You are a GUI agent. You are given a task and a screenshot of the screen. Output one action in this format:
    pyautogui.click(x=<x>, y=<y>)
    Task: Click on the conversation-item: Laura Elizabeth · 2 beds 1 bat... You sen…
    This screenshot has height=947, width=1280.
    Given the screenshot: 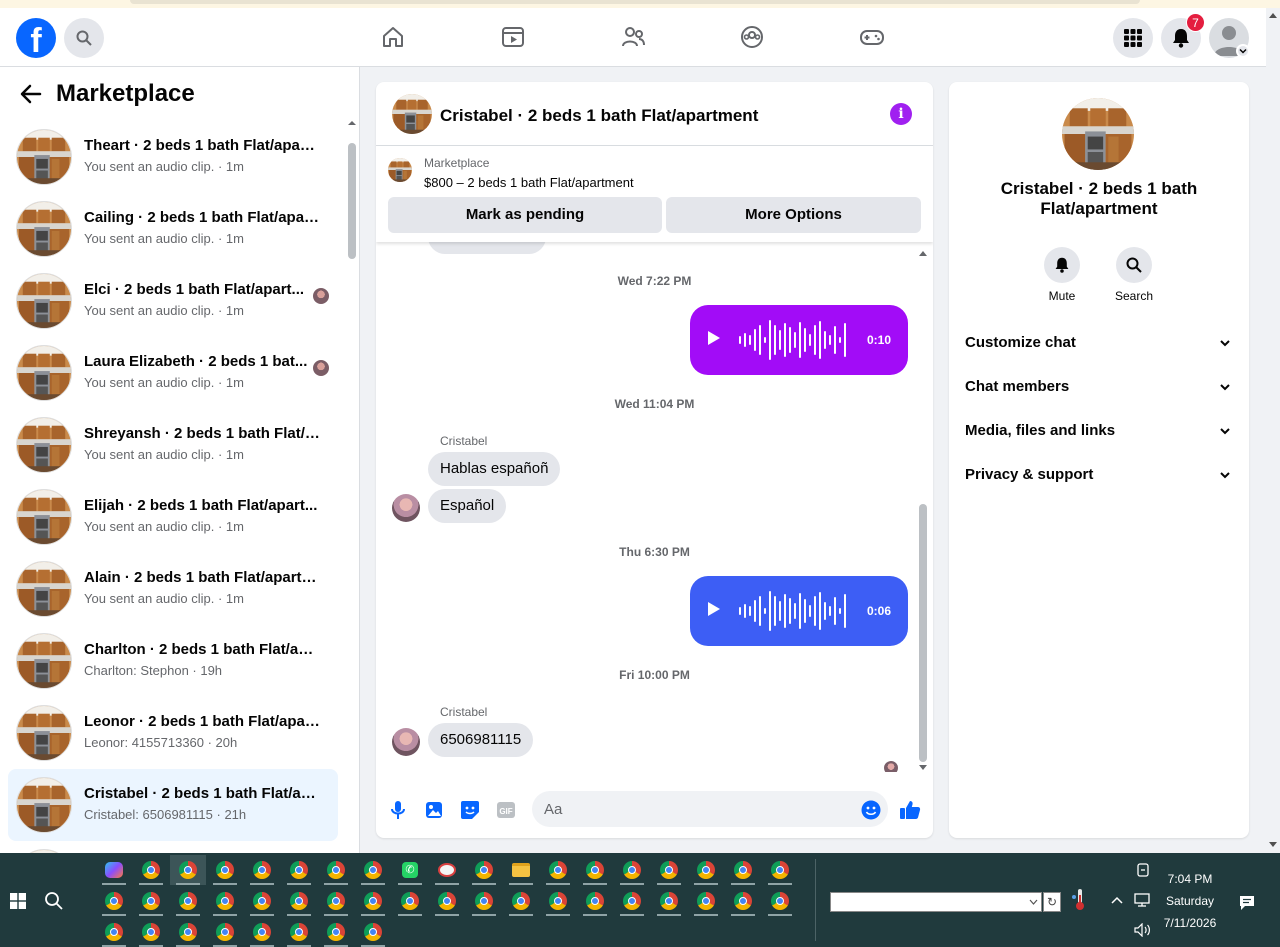 What is the action you would take?
    pyautogui.click(x=173, y=373)
    